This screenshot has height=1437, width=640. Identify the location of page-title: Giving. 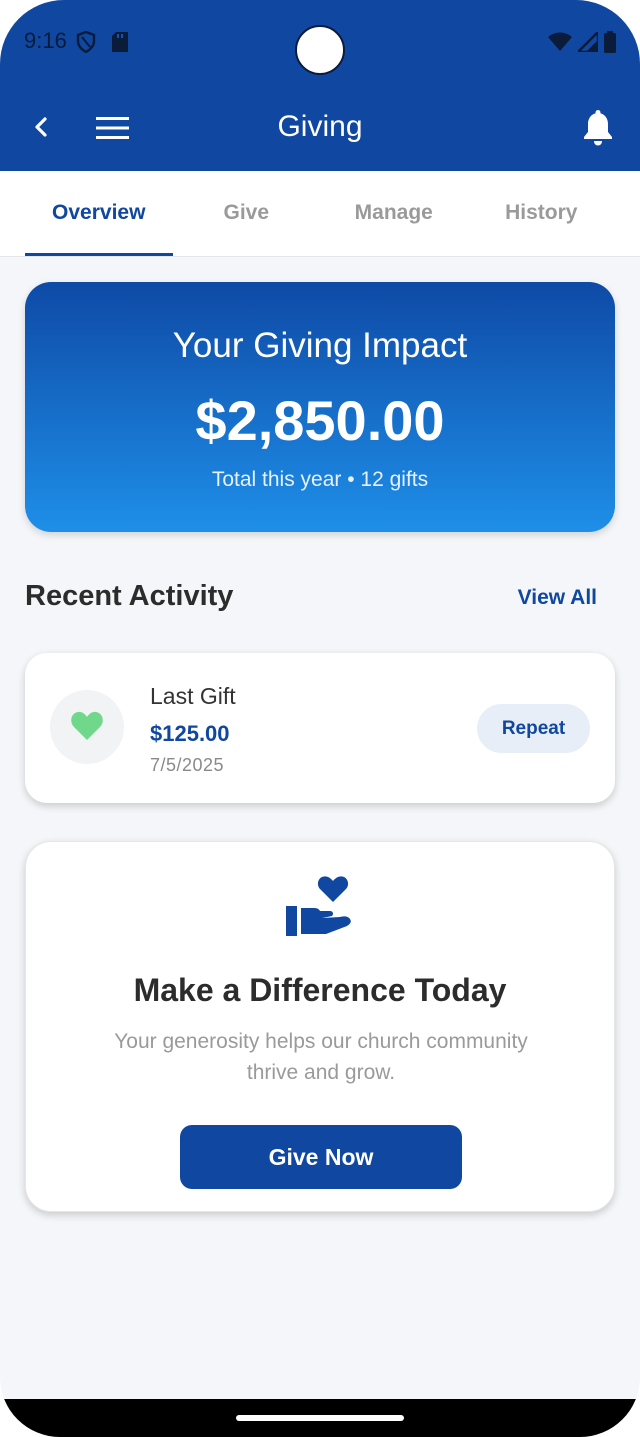
(320, 126).